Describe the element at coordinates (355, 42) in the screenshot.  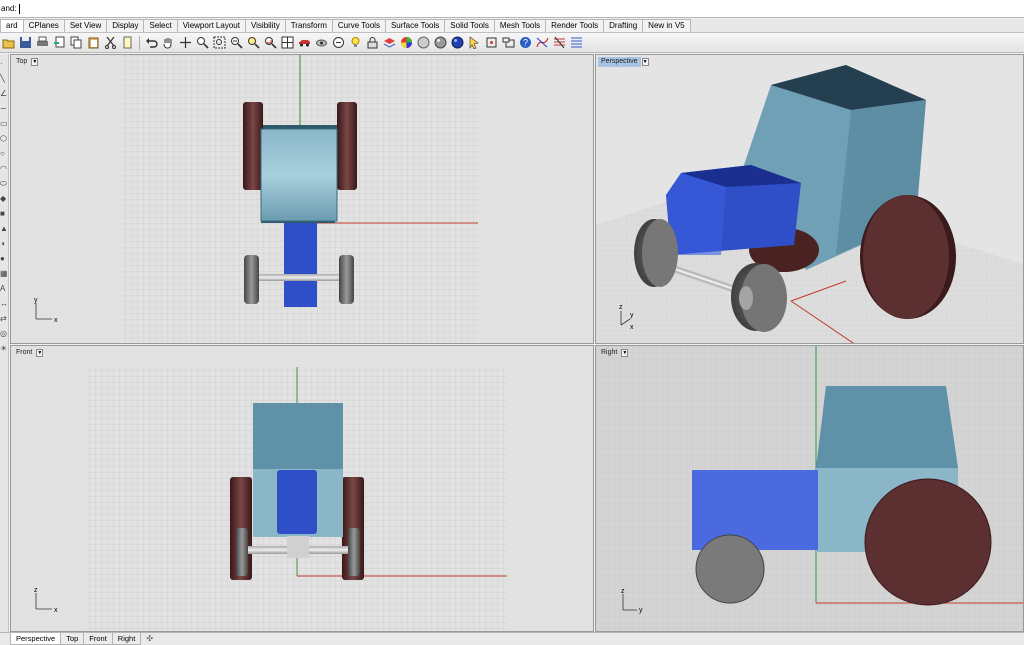
I see `light-bulb-icon` at that location.